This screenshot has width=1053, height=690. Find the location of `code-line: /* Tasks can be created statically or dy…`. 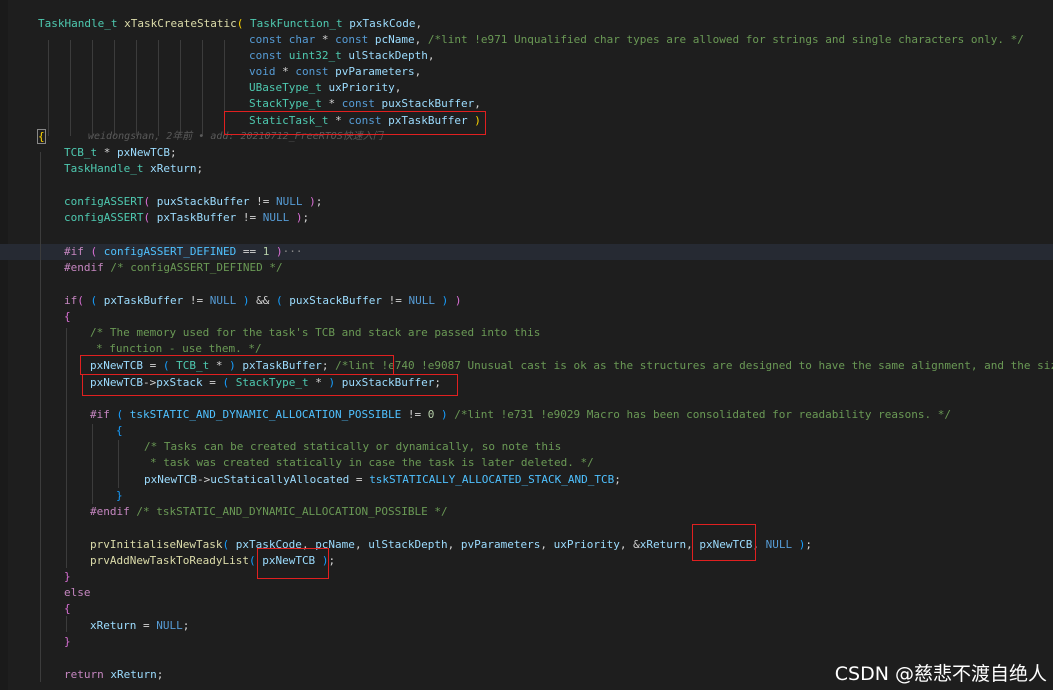

code-line: /* Tasks can be created statically or dy… is located at coordinates (353, 446).